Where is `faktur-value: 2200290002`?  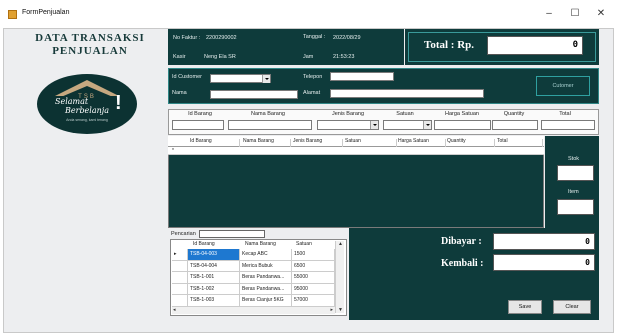 faktur-value: 2200290002 is located at coordinates (221, 38).